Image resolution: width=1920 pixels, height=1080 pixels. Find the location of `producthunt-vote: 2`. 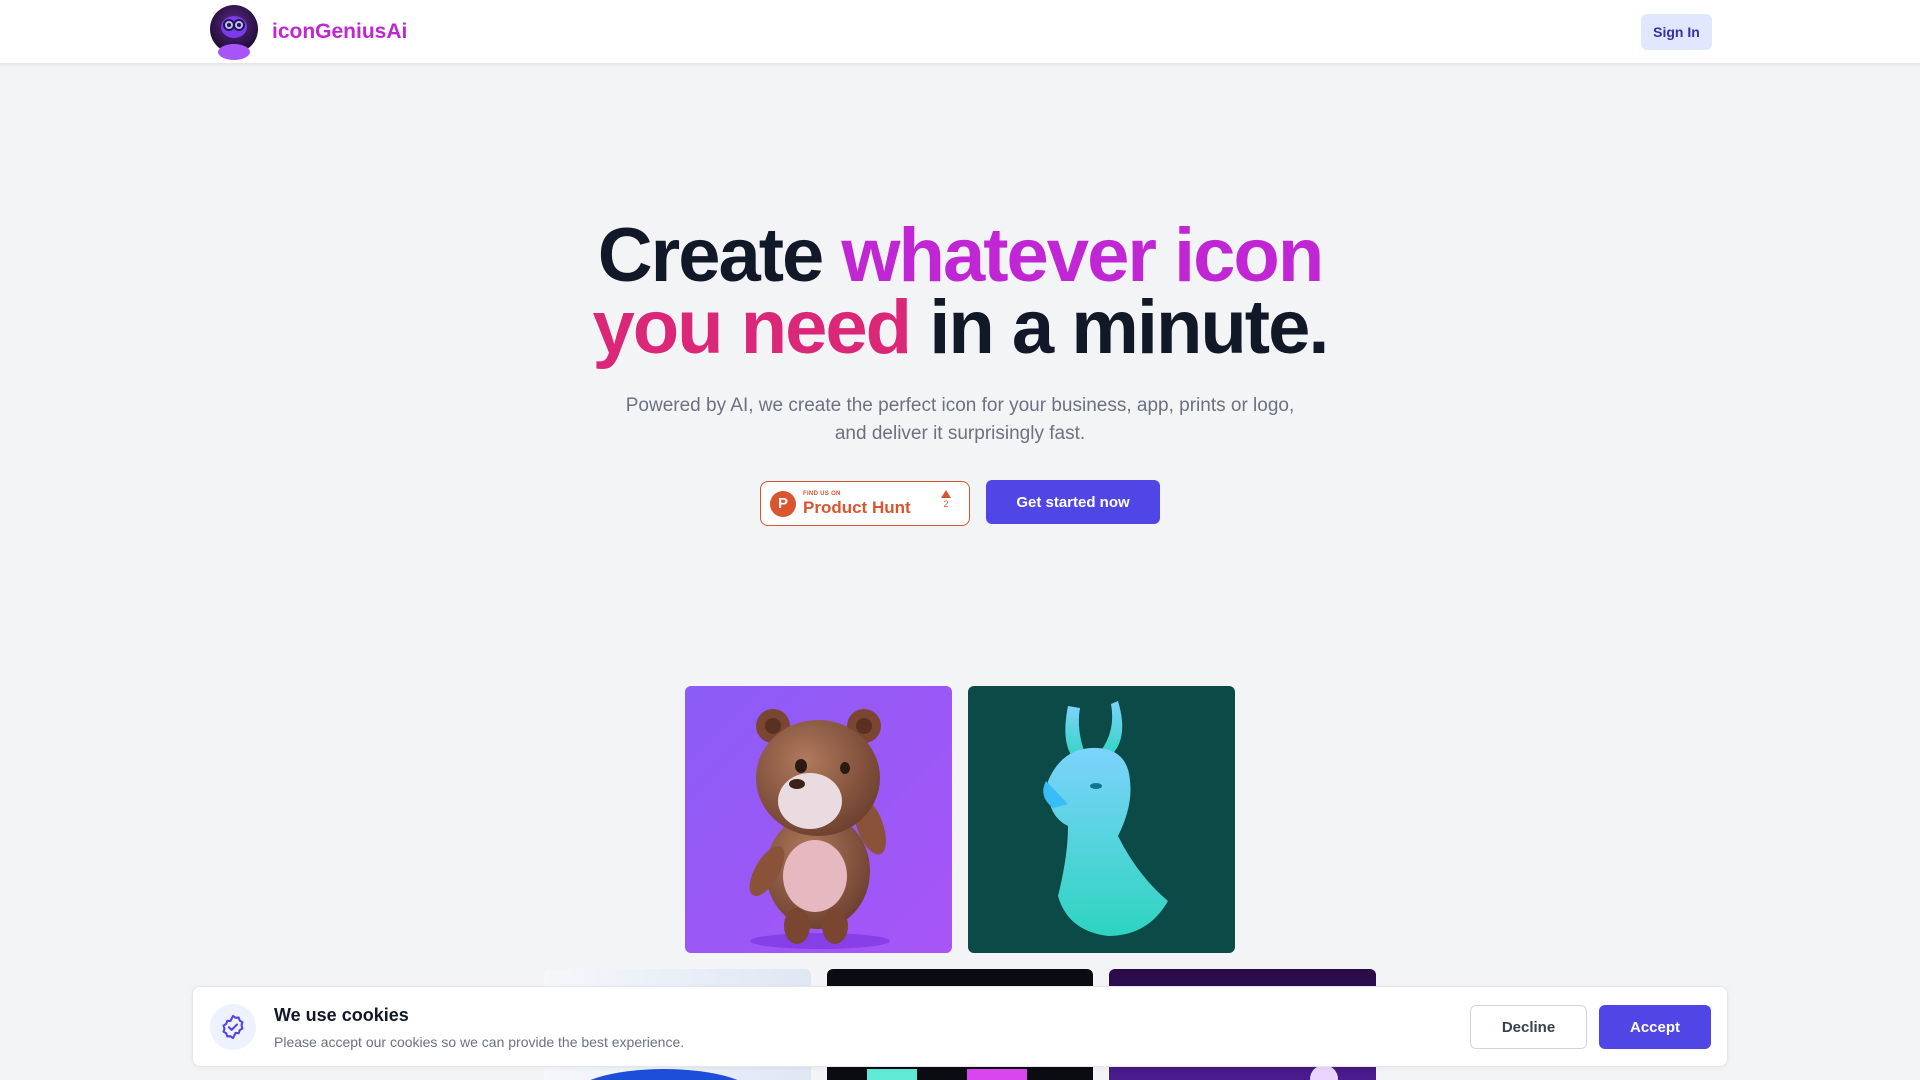

producthunt-vote: 2 is located at coordinates (946, 500).